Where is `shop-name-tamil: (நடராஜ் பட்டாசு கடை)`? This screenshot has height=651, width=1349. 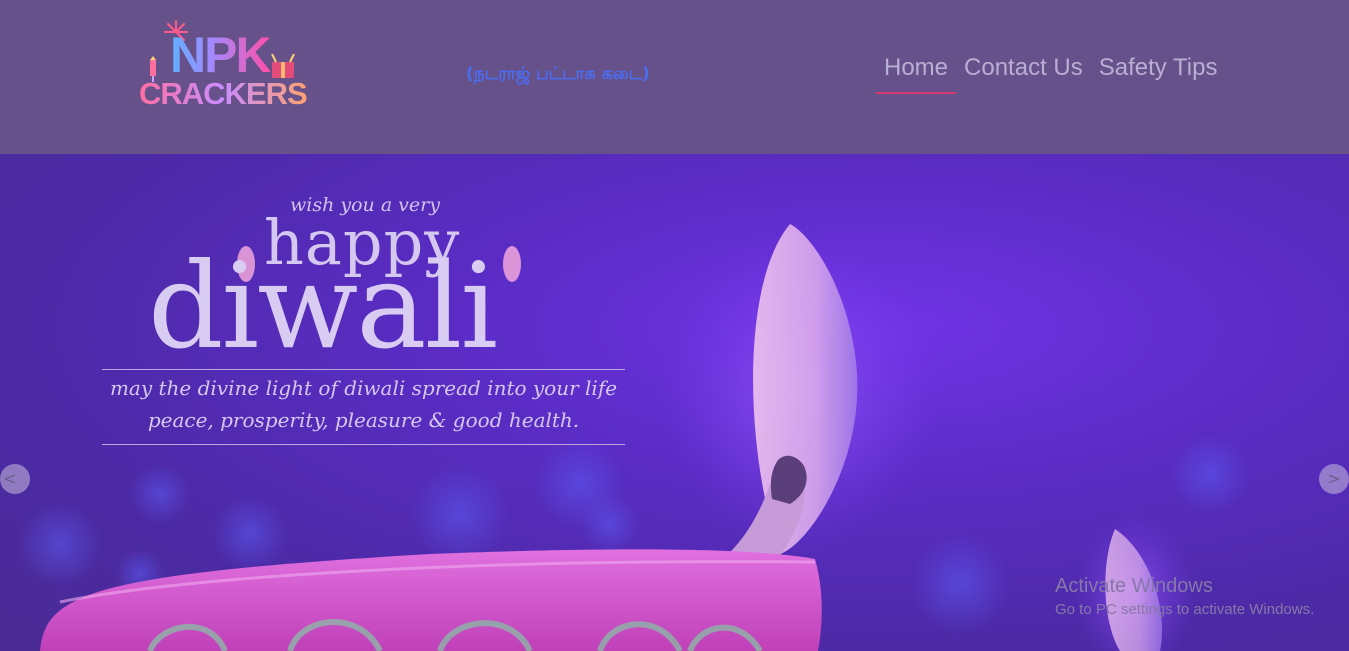 shop-name-tamil: (நடராஜ் பட்டாசு கடை) is located at coordinates (558, 74).